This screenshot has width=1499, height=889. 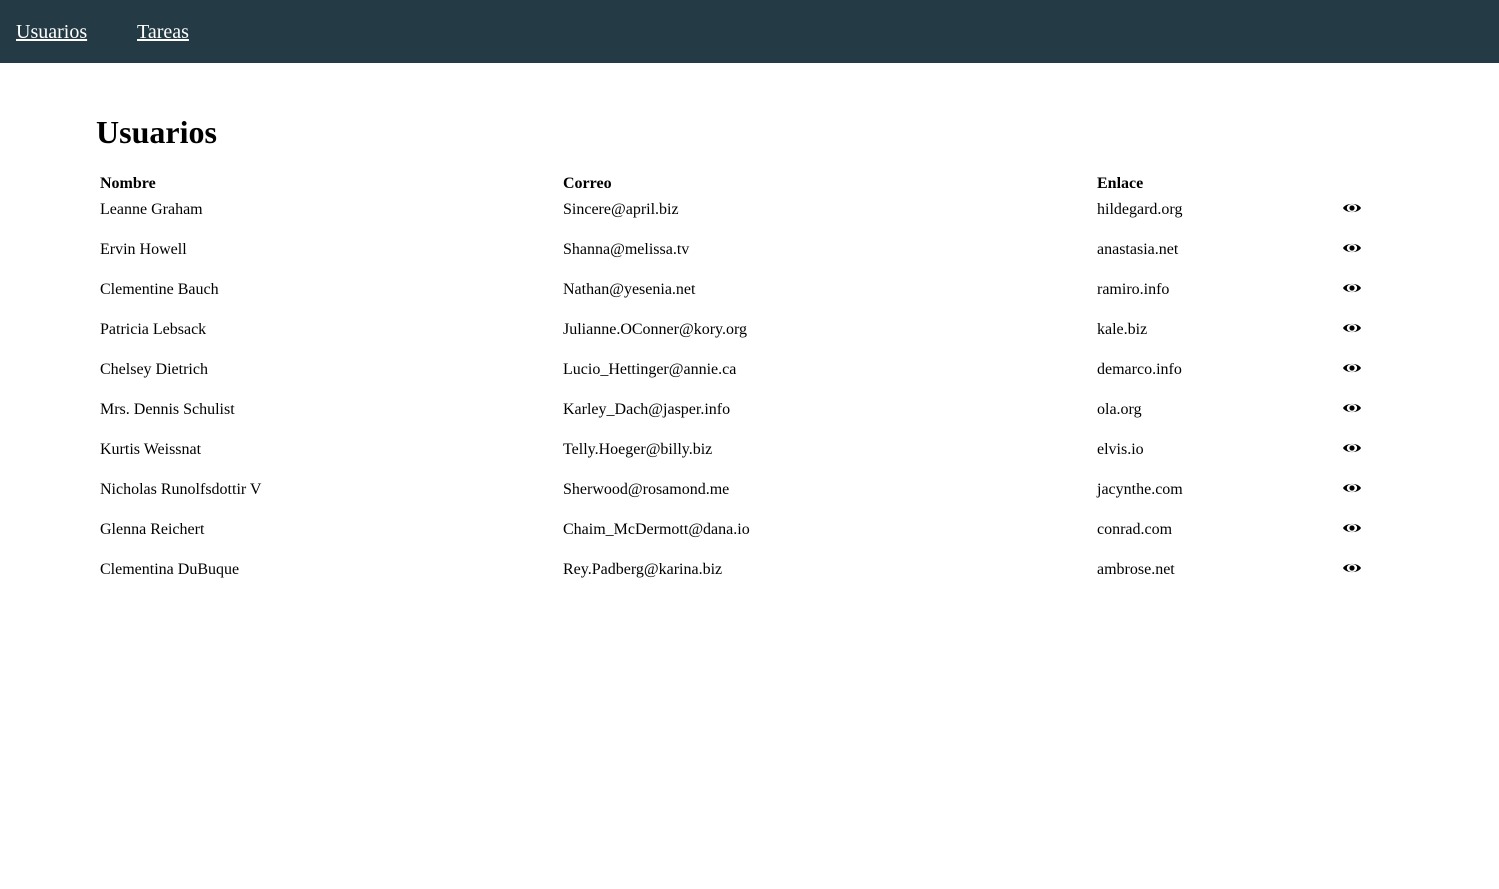 I want to click on nav-link-tasks: Tareas, so click(x=163, y=32).